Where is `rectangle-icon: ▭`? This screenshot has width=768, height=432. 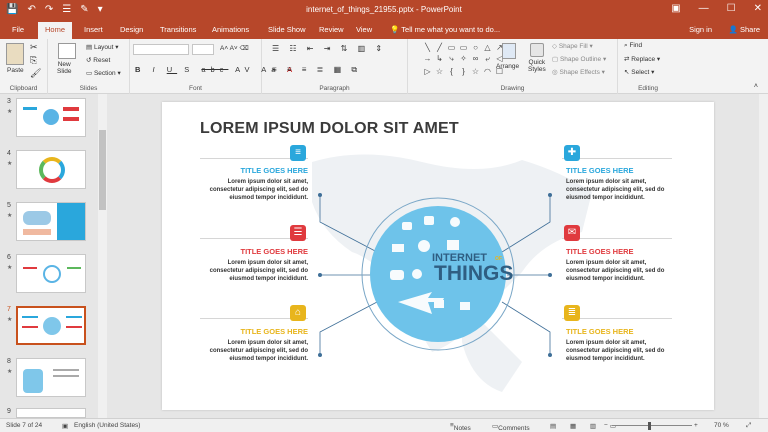 rectangle-icon: ▭ is located at coordinates (451, 48).